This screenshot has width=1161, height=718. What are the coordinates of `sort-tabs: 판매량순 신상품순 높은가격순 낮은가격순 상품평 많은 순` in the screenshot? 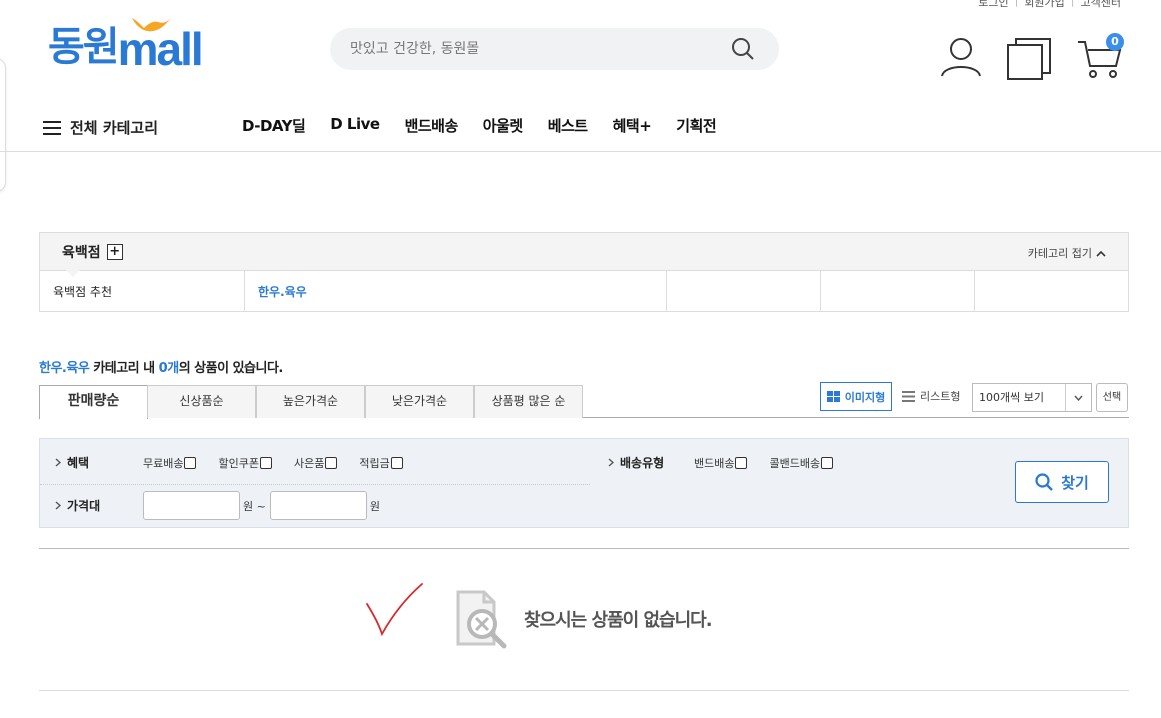 It's located at (584, 402).